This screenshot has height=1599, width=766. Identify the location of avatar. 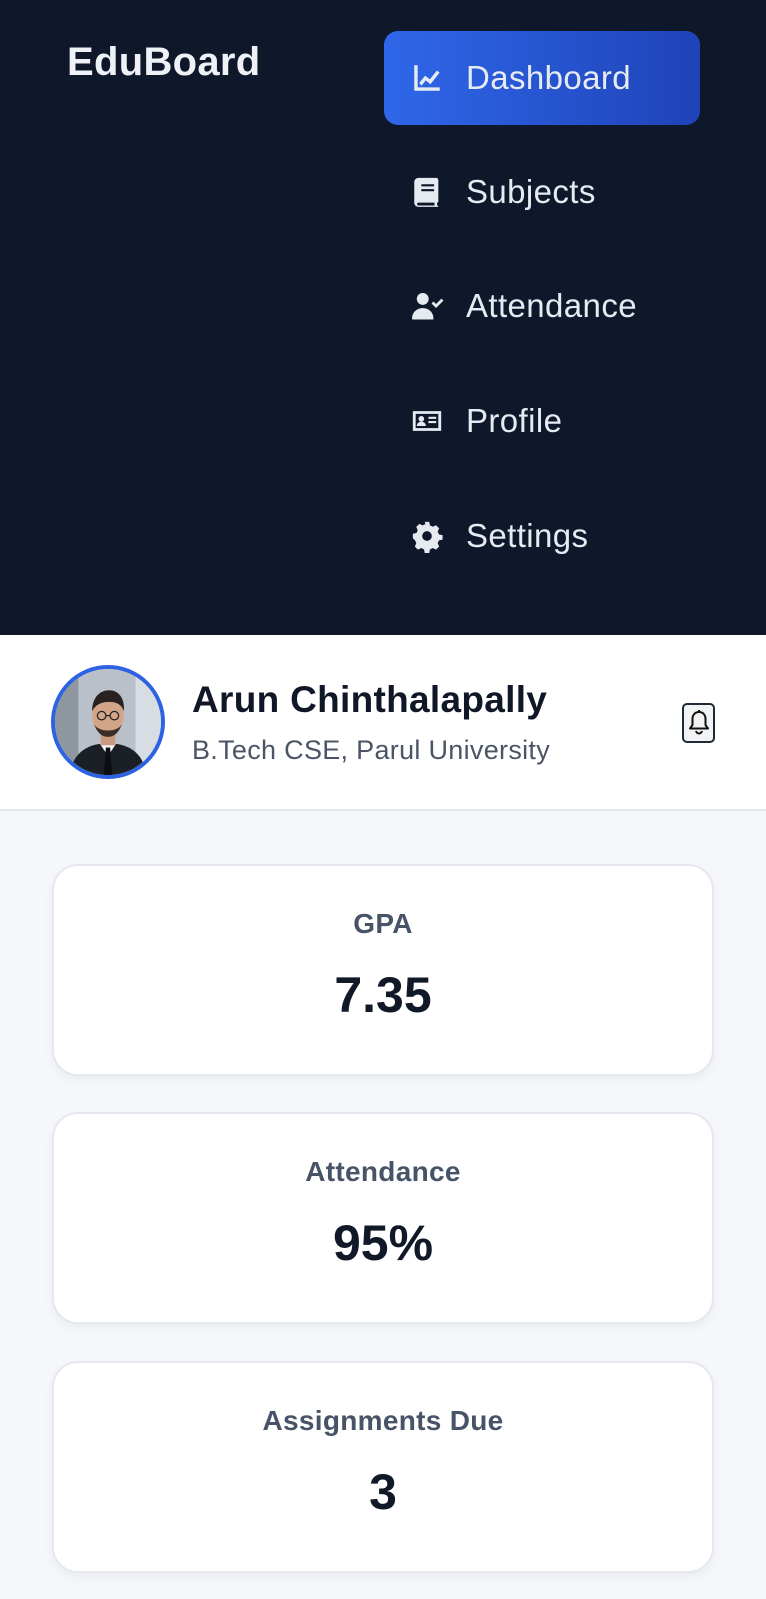
(108, 722).